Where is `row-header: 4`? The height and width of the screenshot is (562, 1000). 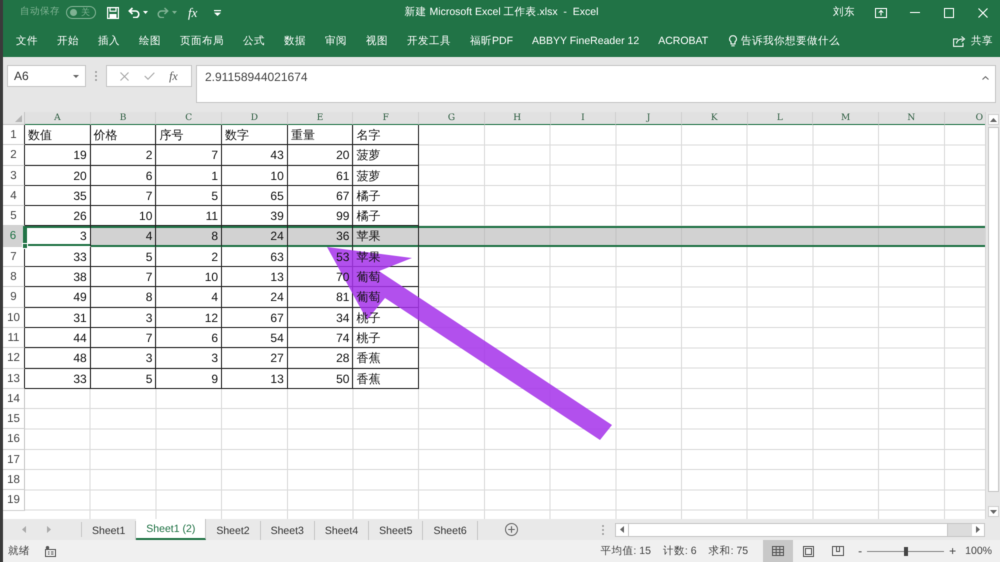
row-header: 4 is located at coordinates (14, 196).